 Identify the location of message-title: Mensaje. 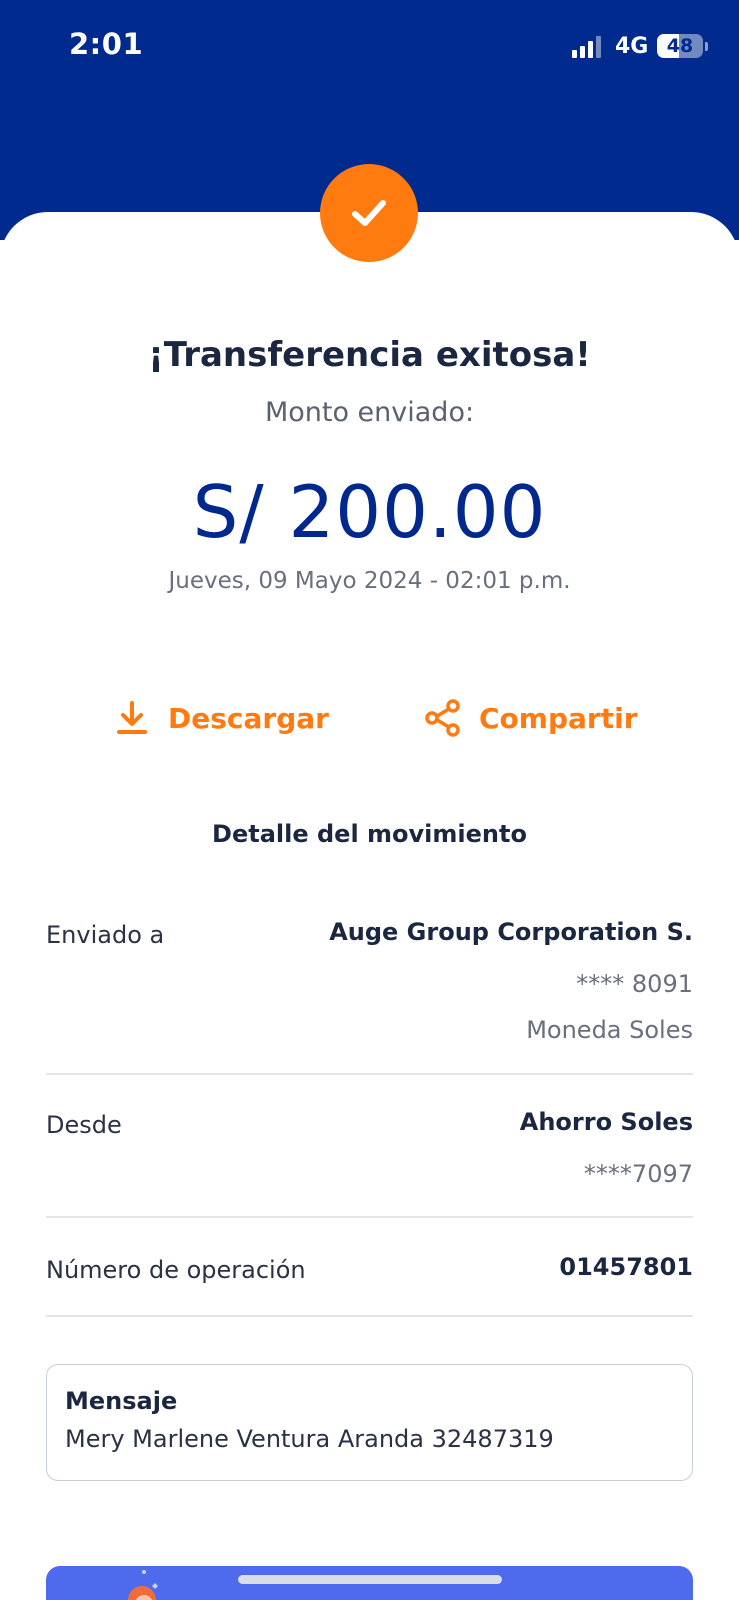
(121, 1401).